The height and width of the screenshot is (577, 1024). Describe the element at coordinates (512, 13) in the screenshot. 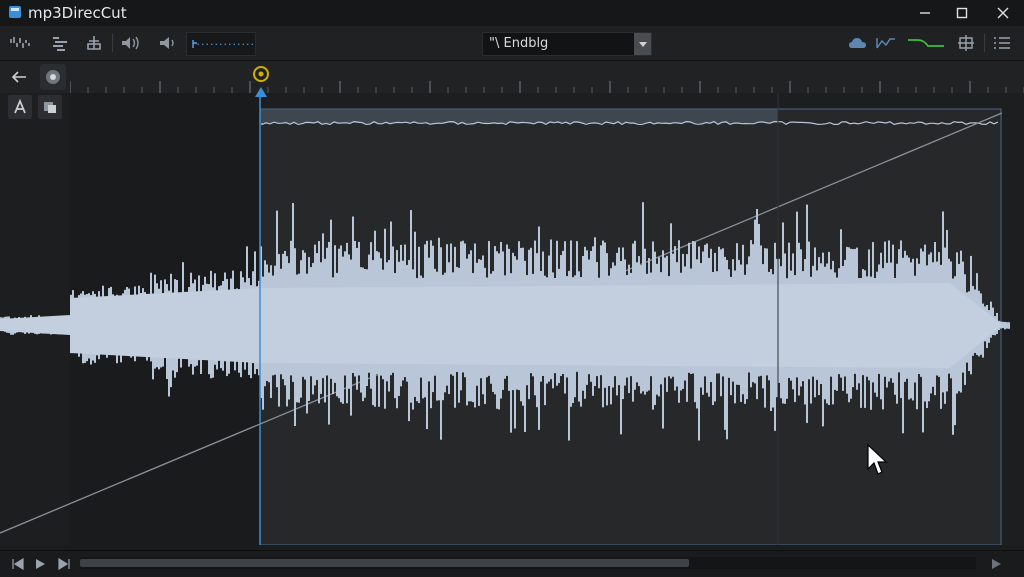

I see `title-bar: mp3DirecCut` at that location.